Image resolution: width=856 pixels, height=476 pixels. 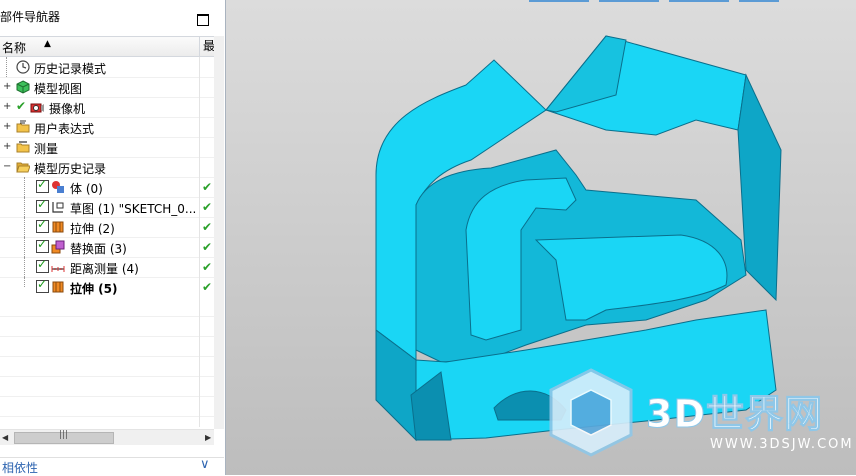 I want to click on tree-label: 模型视图, so click(x=58, y=89).